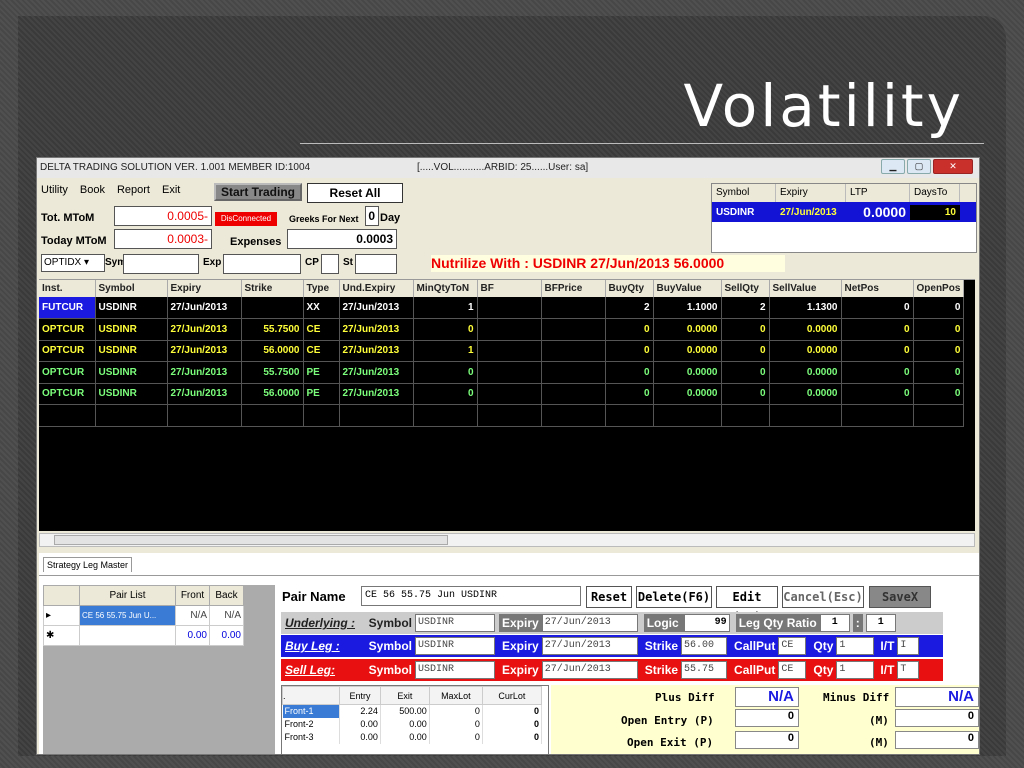 Image resolution: width=1024 pixels, height=768 pixels. What do you see at coordinates (808, 212) in the screenshot?
I see `ltp-expiry: 27/Jun/2013` at bounding box center [808, 212].